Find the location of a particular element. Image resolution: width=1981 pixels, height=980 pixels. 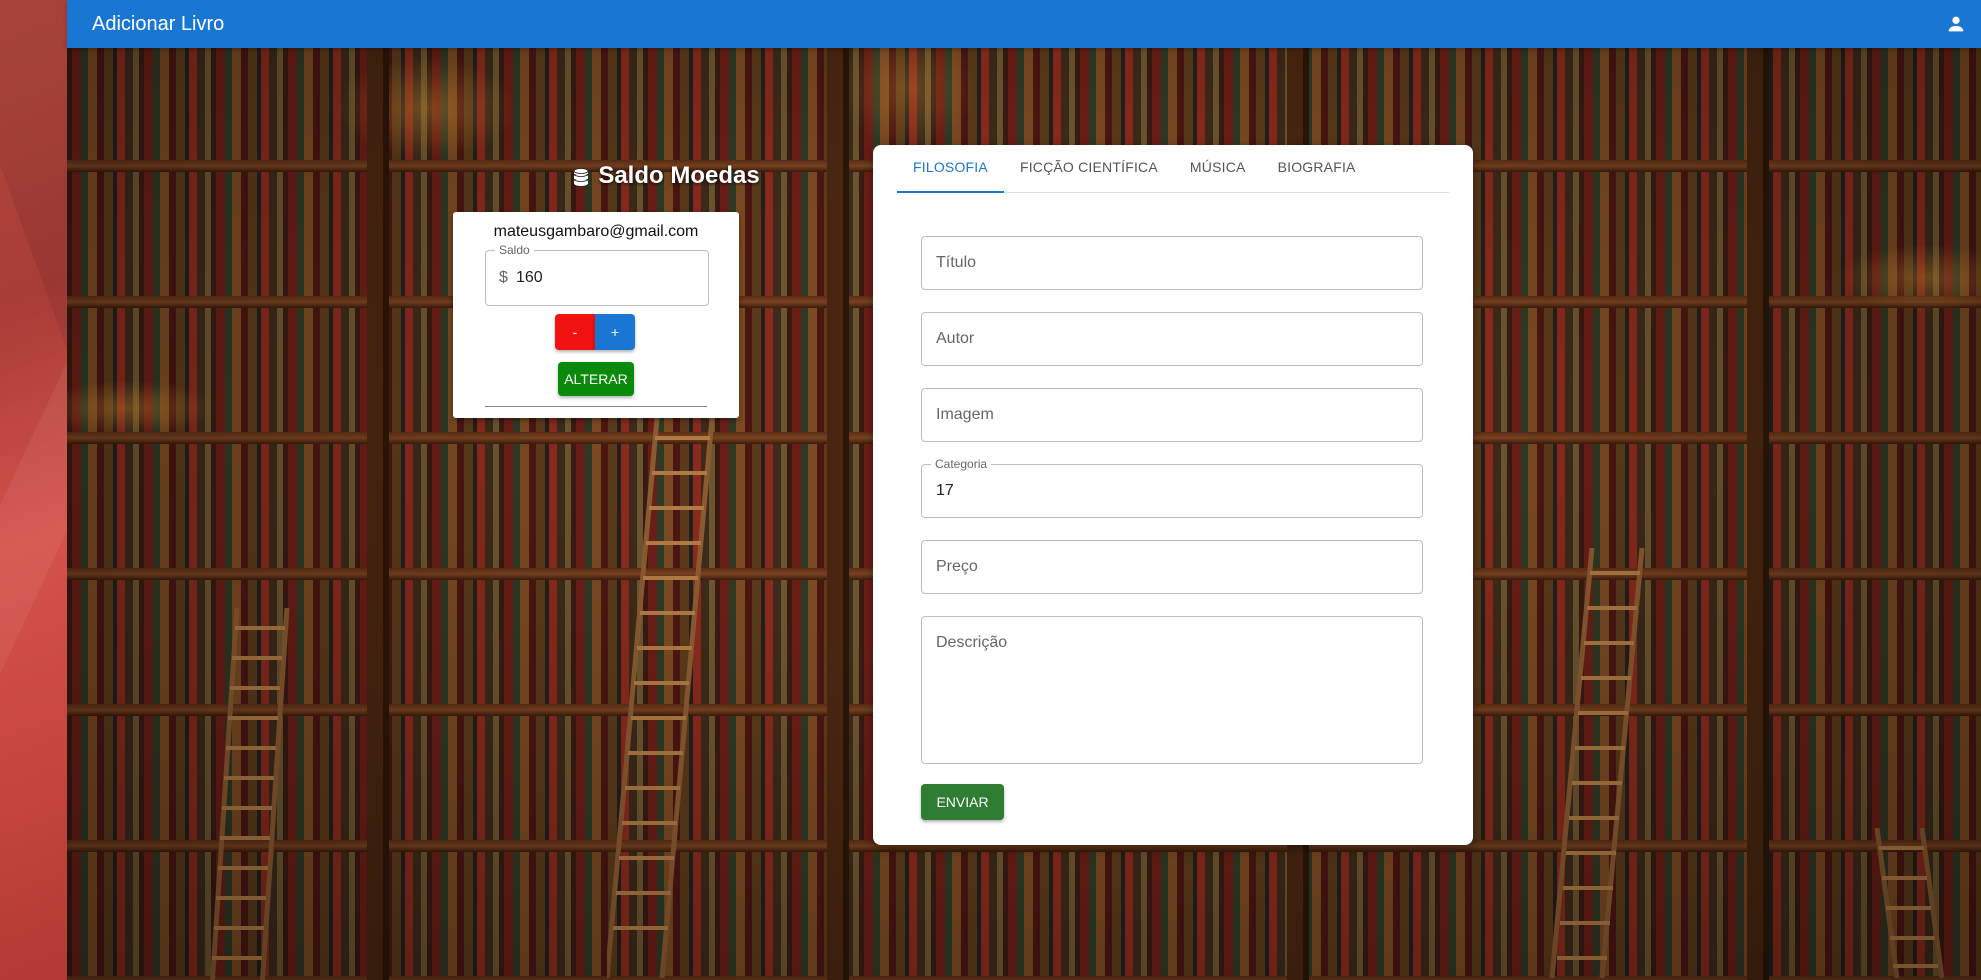

alterar-button: ALTERAR is located at coordinates (596, 379).